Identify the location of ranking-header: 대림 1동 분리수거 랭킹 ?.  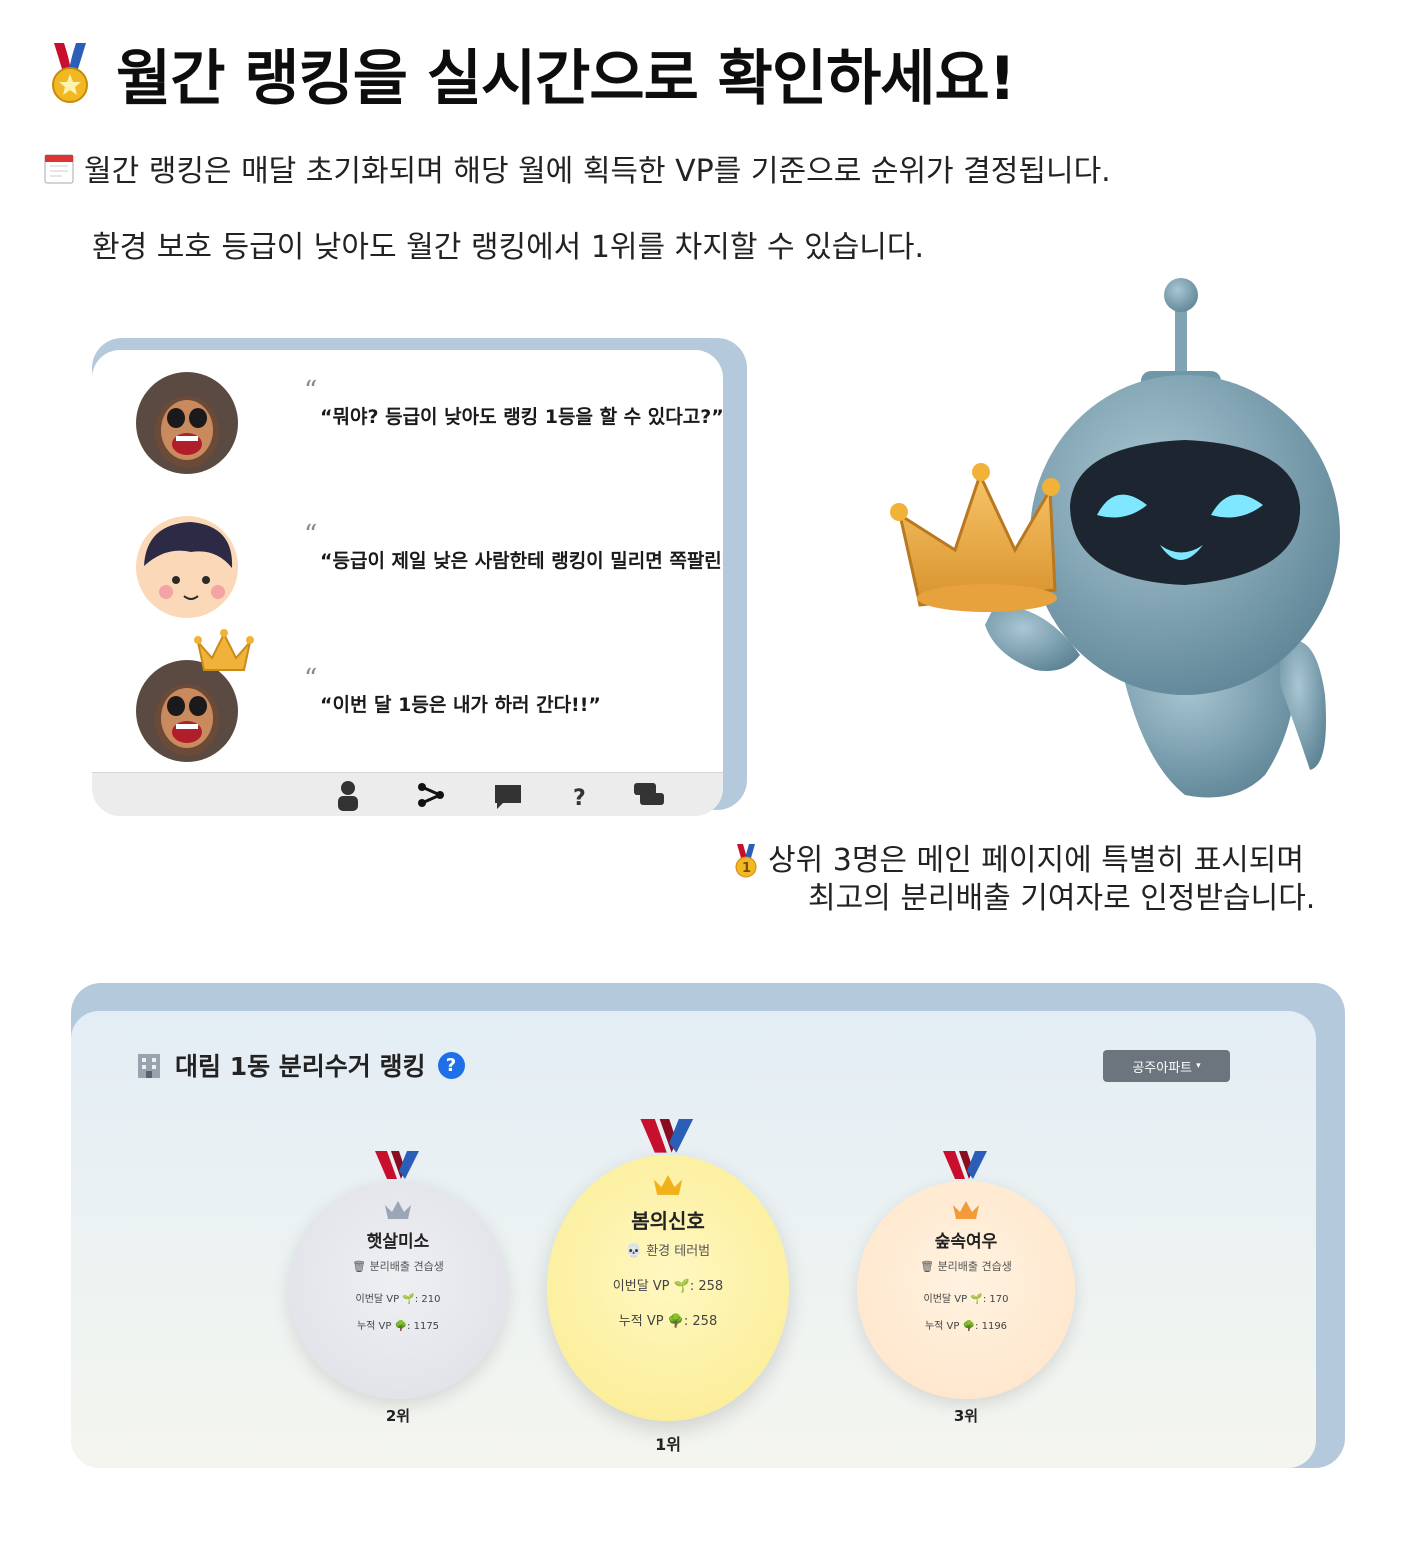
(300, 1065).